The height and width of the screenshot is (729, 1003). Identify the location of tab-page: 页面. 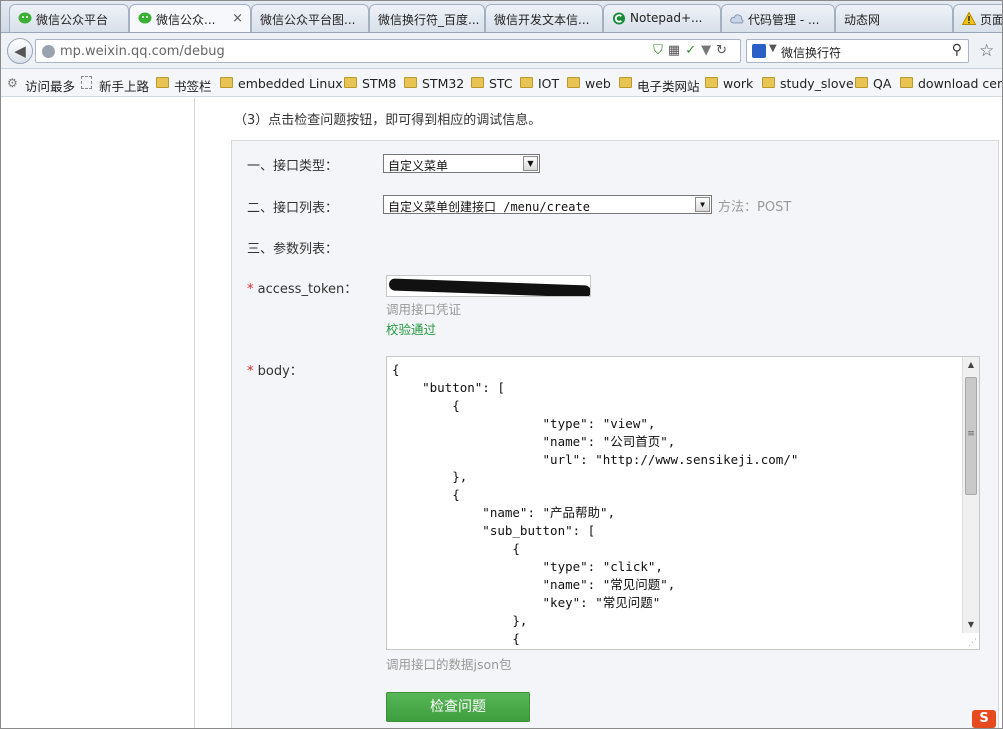
(978, 18).